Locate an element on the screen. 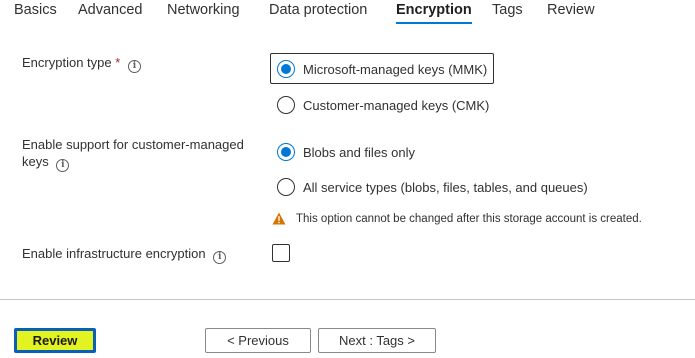 This screenshot has width=695, height=358. radio-option-cmk: Customer-managed keys (CMK) is located at coordinates (383, 105).